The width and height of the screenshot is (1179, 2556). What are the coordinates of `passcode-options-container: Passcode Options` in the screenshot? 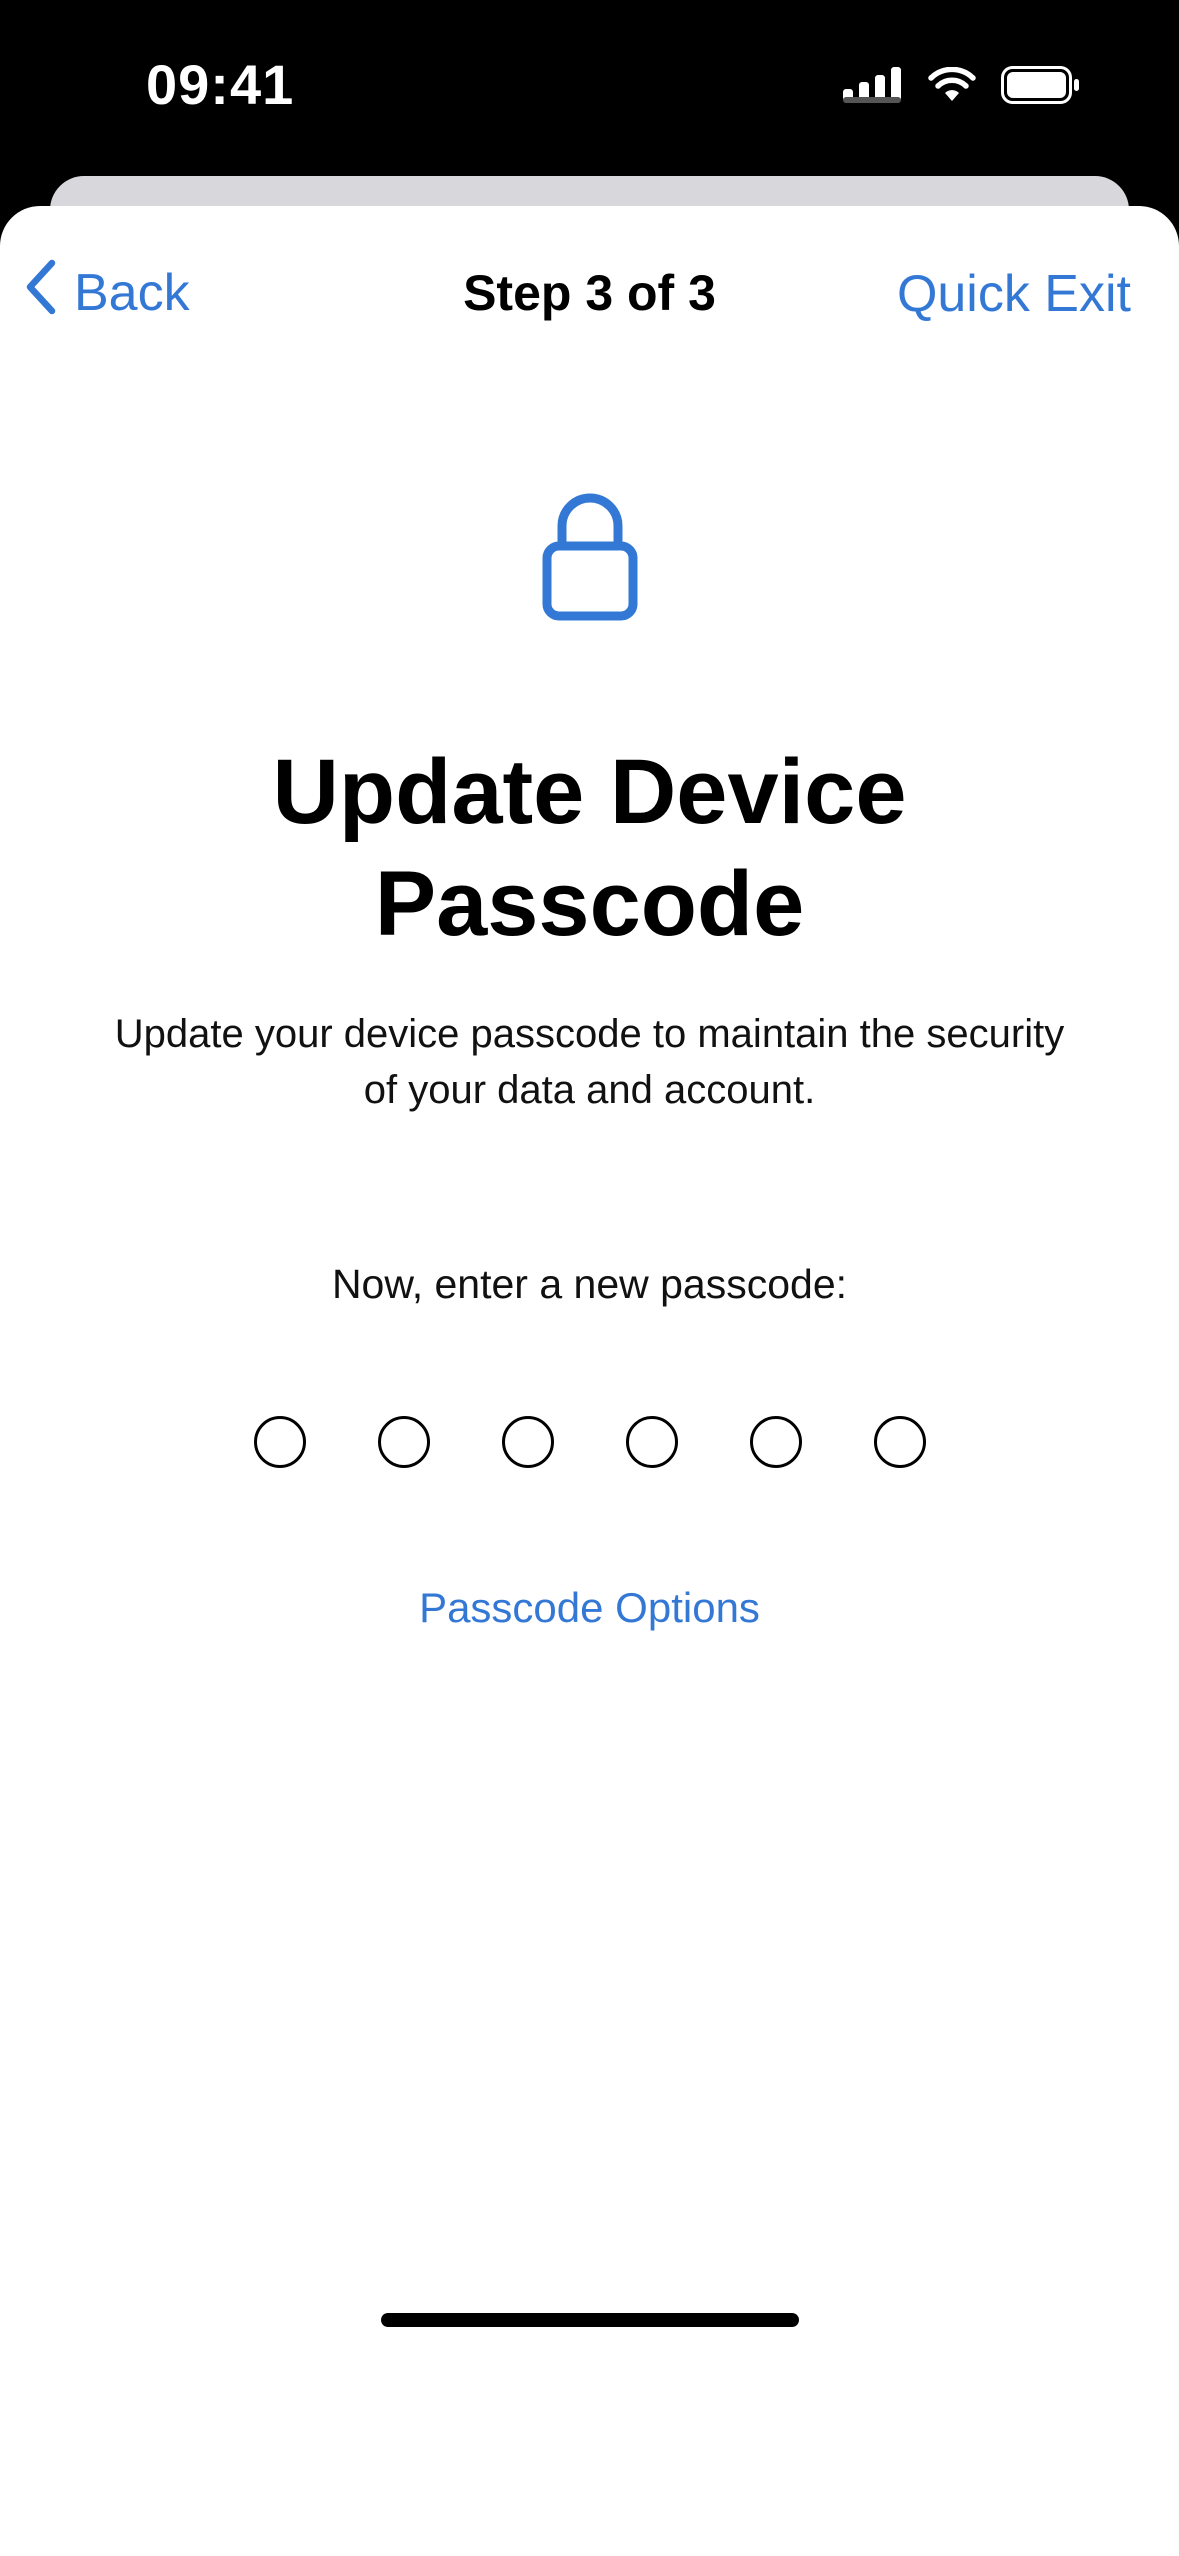 It's located at (589, 1608).